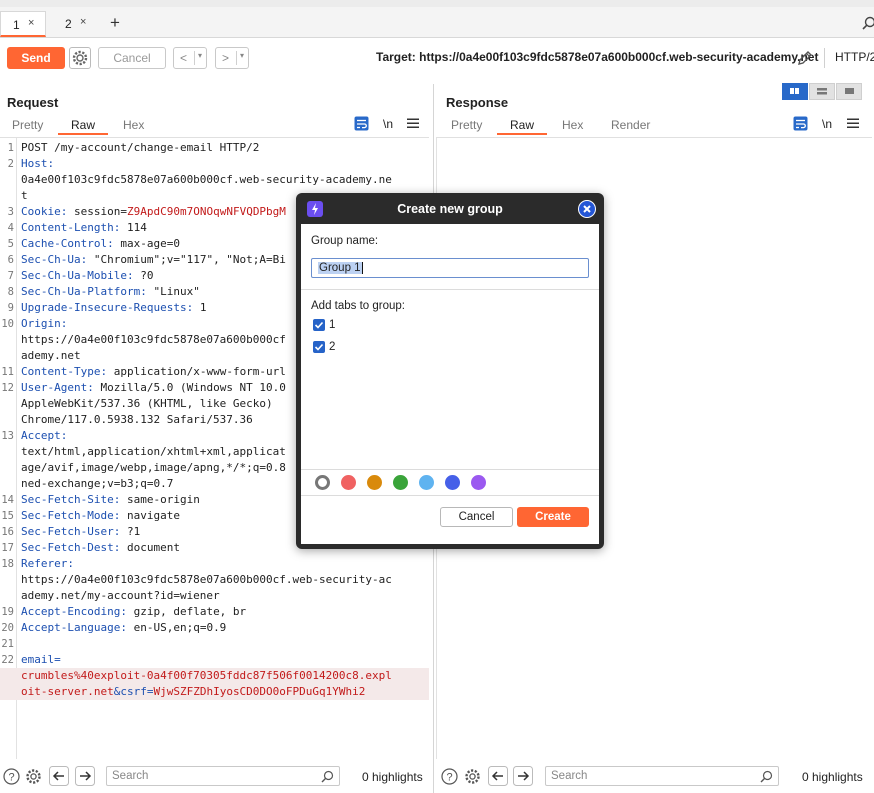 The width and height of the screenshot is (874, 793). What do you see at coordinates (7, 436) in the screenshot?
I see `line-number: 13` at bounding box center [7, 436].